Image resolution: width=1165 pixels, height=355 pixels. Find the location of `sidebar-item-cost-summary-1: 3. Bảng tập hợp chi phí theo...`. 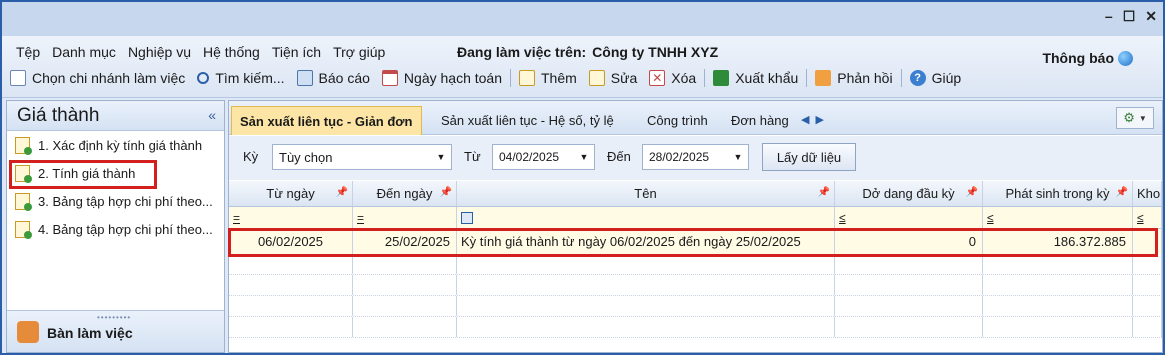

sidebar-item-cost-summary-1: 3. Bảng tập hợp chi phí theo... is located at coordinates (115, 201).